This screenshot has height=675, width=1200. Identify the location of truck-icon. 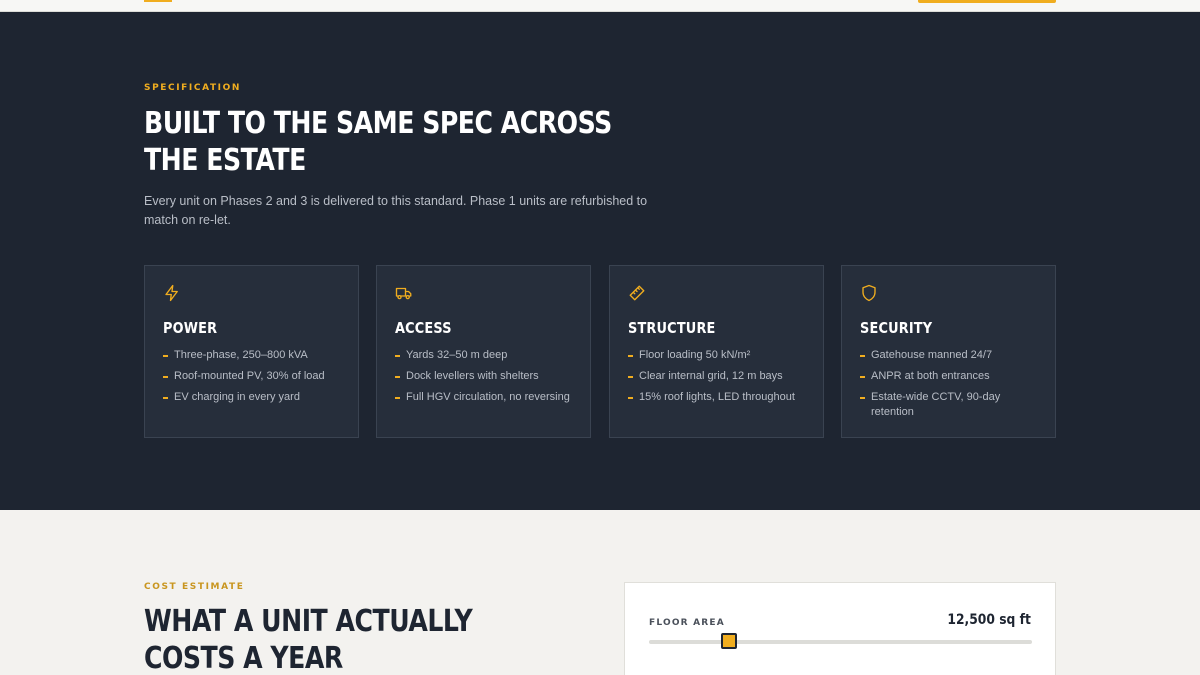
(403, 293).